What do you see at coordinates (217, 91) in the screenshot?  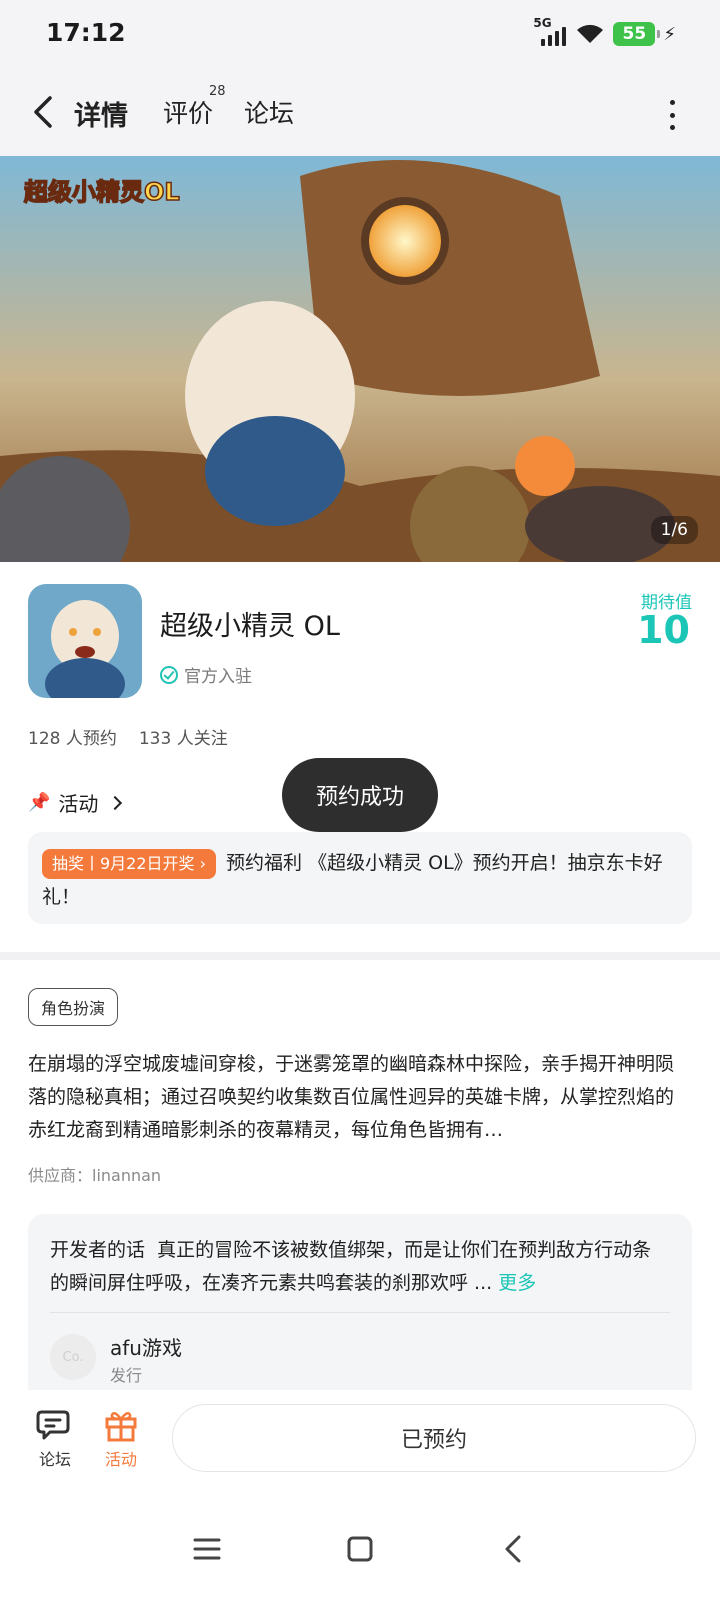 I see `reviews-count-badge: 28` at bounding box center [217, 91].